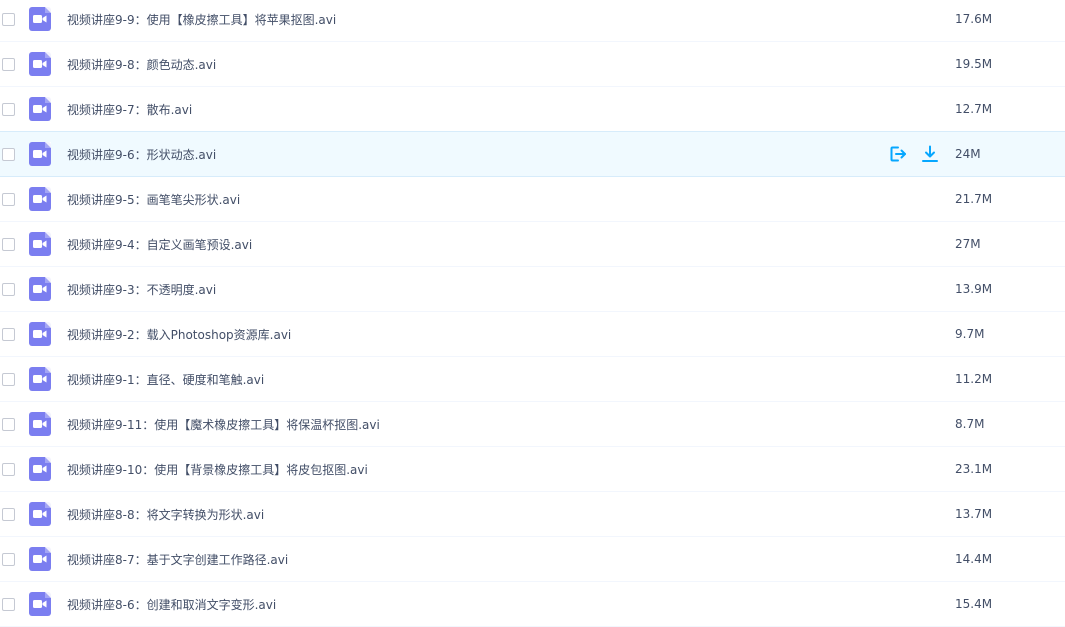  What do you see at coordinates (532, 559) in the screenshot?
I see `file-row: 视频讲座8-7：基于文字创建工作路径.avi 14.4M` at bounding box center [532, 559].